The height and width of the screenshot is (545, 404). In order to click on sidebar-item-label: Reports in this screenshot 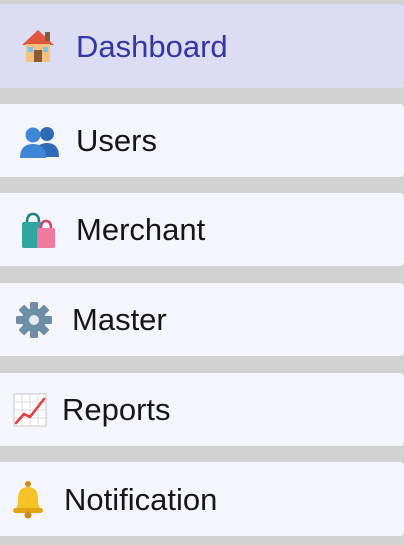, I will do `click(116, 409)`.